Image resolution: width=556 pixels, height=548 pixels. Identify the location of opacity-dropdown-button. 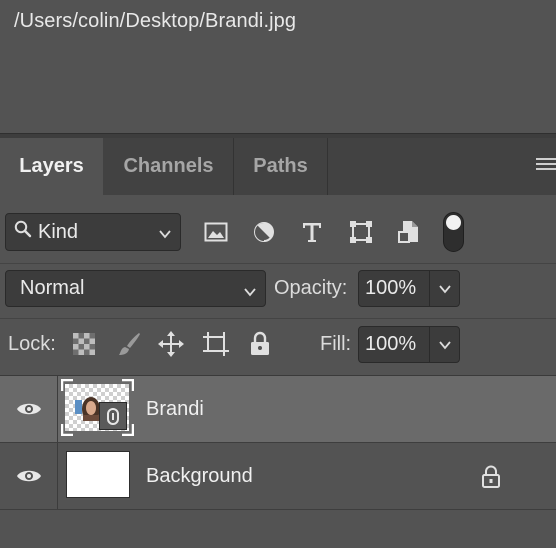
(444, 288).